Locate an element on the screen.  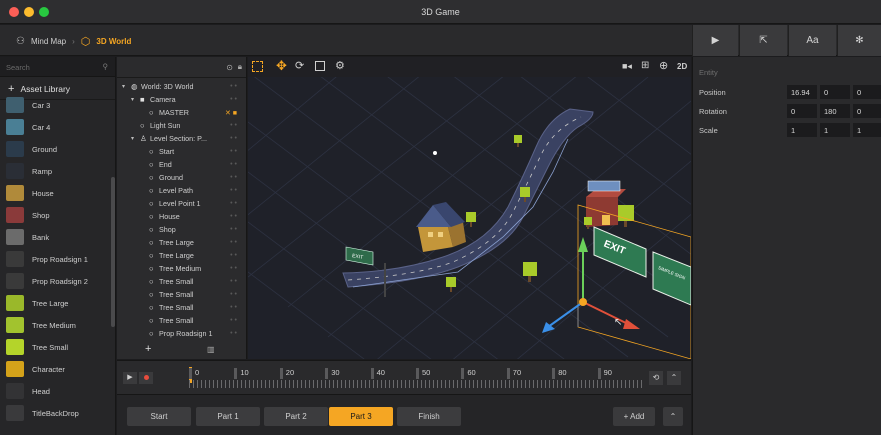
grid-view-icon: ⊞ is located at coordinates (645, 65).